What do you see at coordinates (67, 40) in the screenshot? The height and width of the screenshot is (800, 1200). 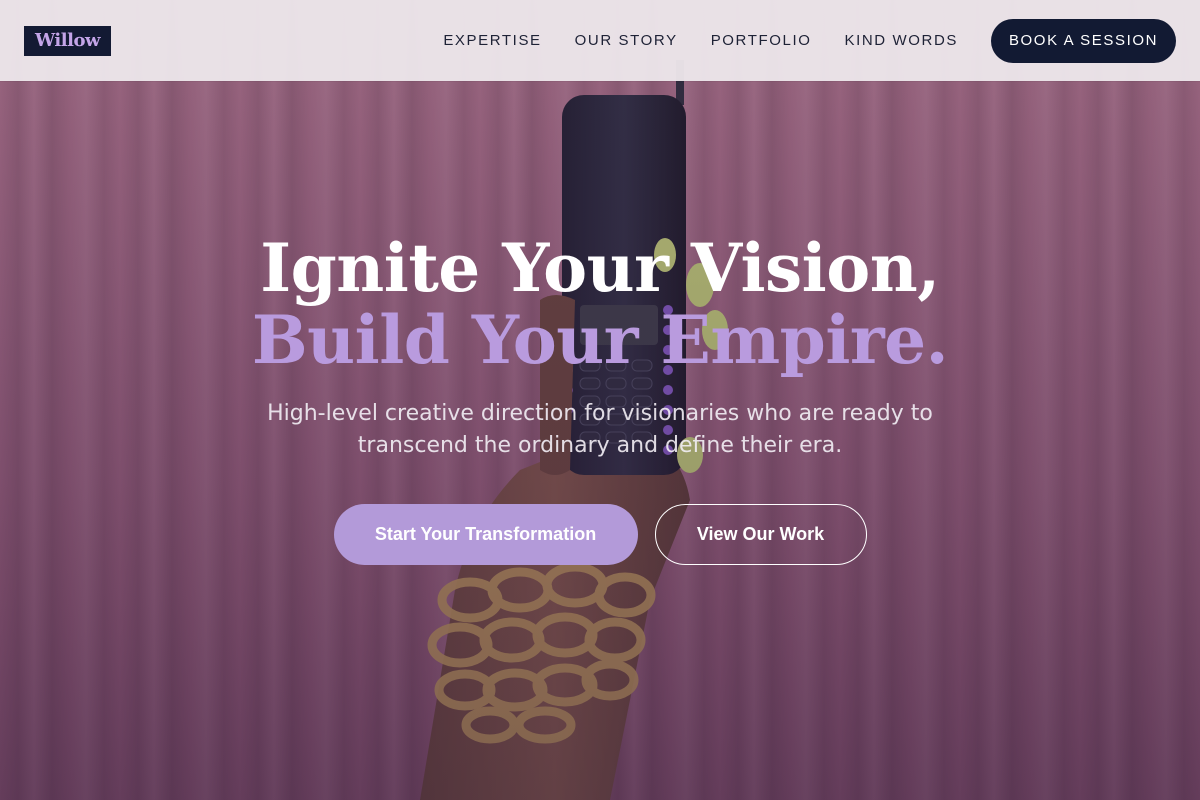 I see `logo: Willow` at bounding box center [67, 40].